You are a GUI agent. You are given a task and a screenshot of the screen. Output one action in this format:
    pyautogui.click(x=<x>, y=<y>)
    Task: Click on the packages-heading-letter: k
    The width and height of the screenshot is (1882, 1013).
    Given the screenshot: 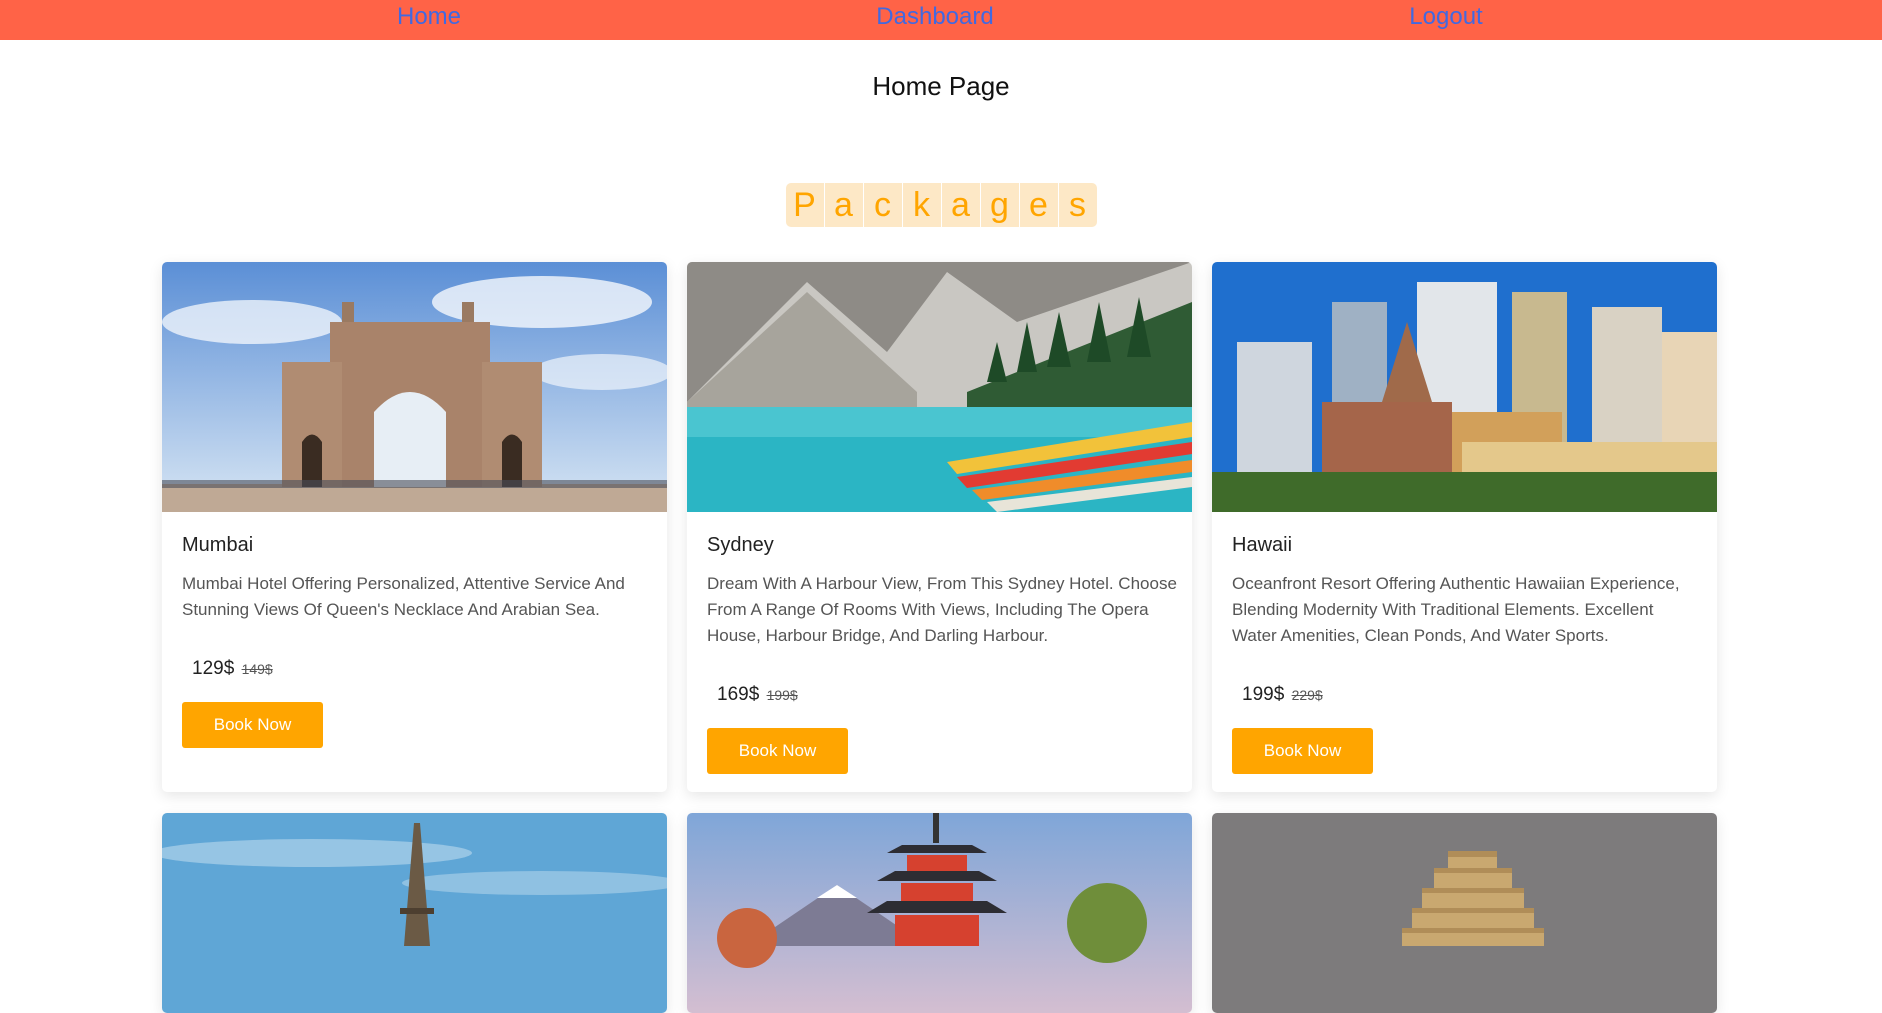 What is the action you would take?
    pyautogui.click(x=921, y=205)
    